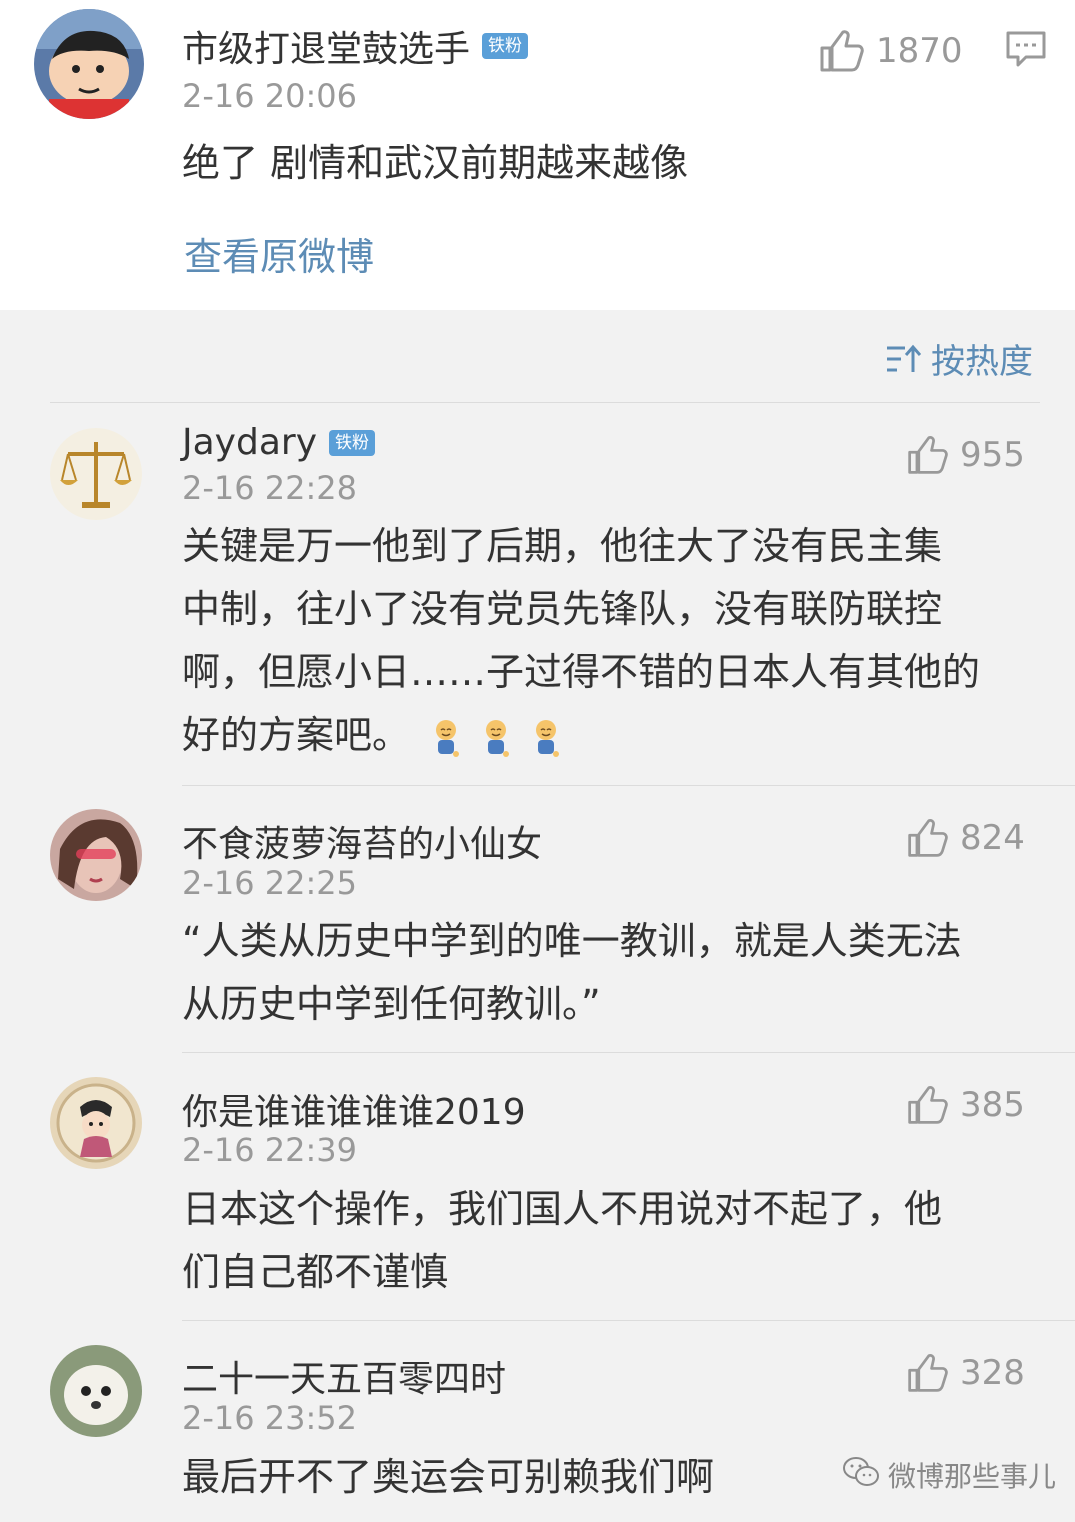  Describe the element at coordinates (972, 1476) in the screenshot. I see `watermark-text: 微博那些事儿` at that location.